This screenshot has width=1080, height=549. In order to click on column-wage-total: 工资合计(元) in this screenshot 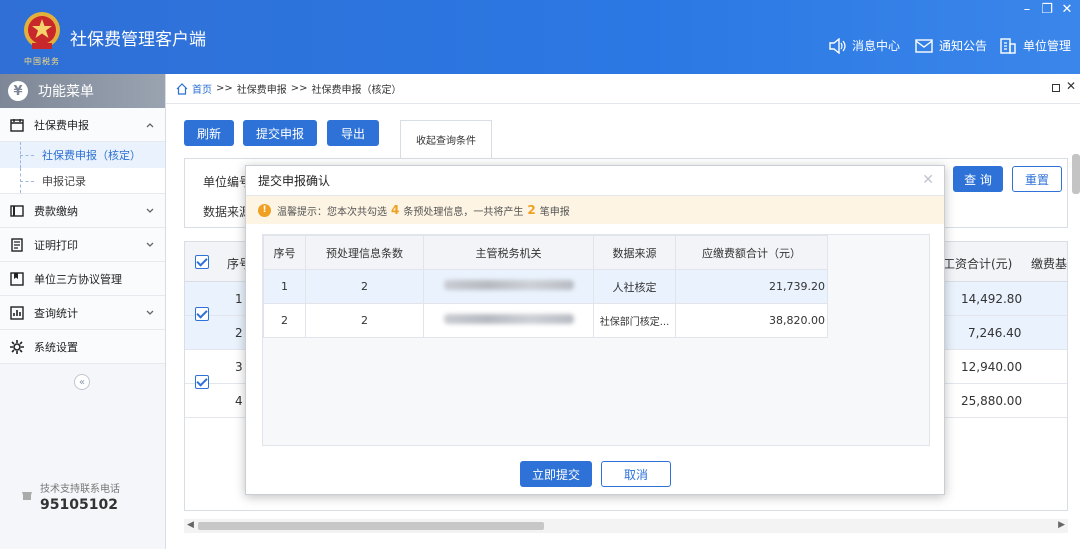, I will do `click(978, 264)`.